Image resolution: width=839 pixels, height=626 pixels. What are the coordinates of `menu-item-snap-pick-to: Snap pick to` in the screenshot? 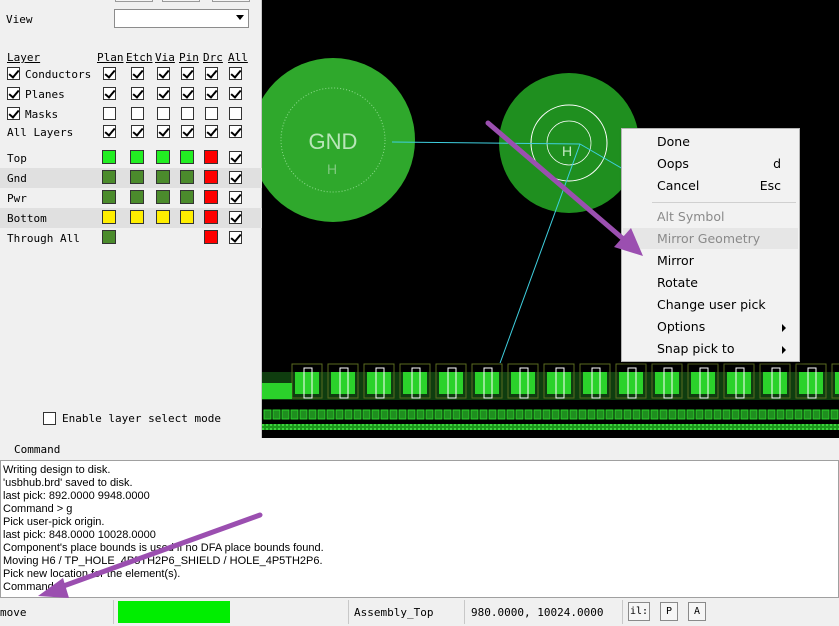 It's located at (710, 348).